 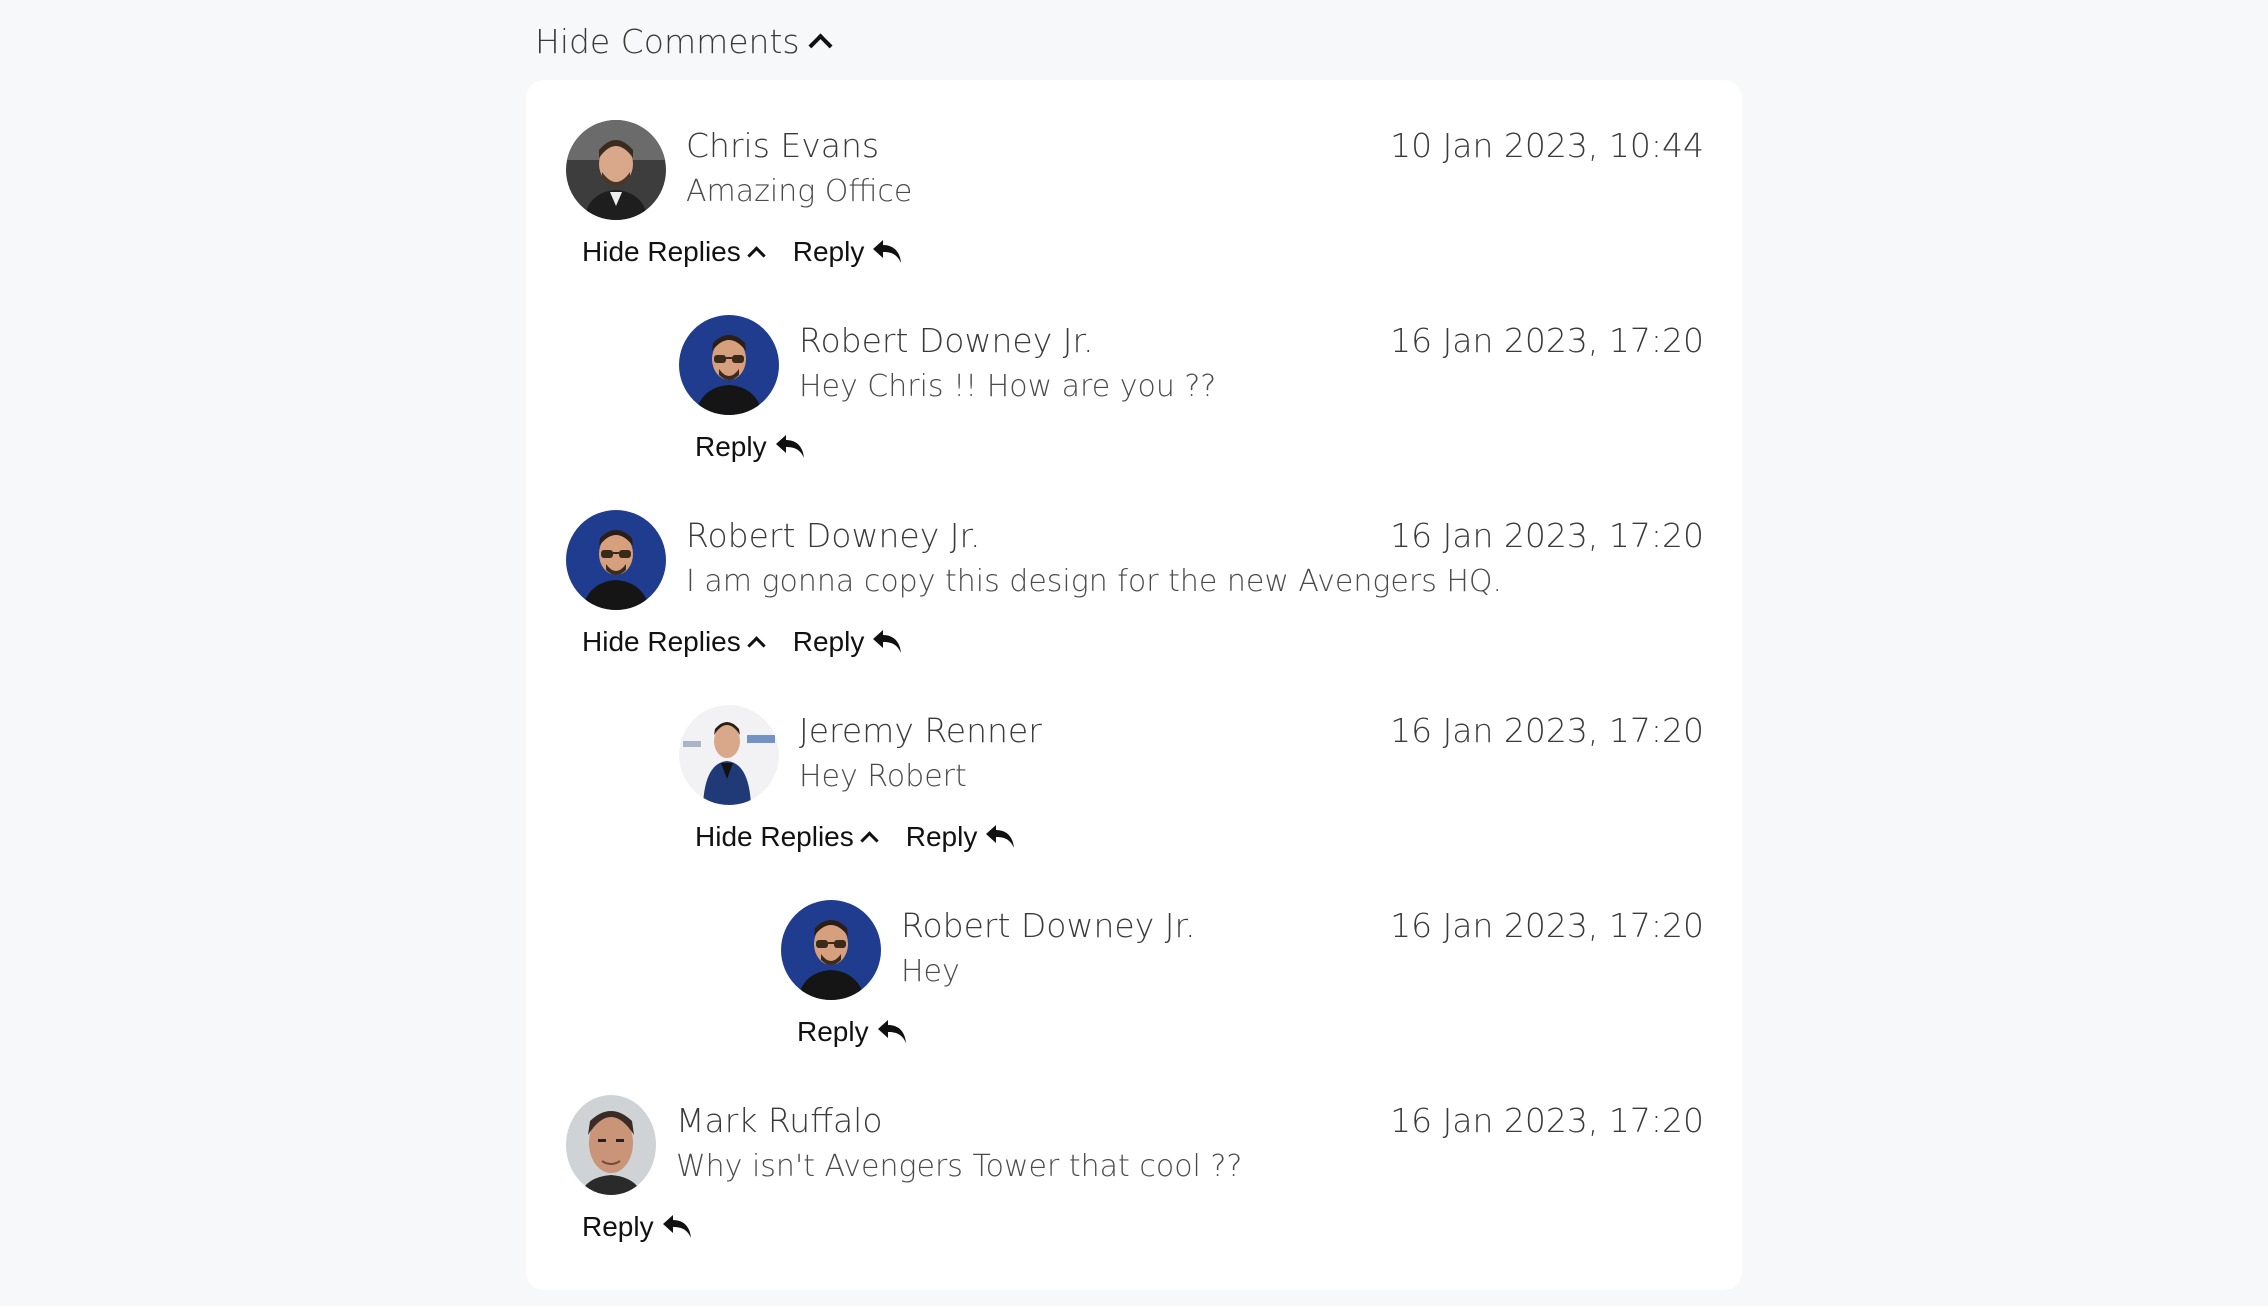 I want to click on comment-author: Jeremy Renner, so click(x=920, y=730).